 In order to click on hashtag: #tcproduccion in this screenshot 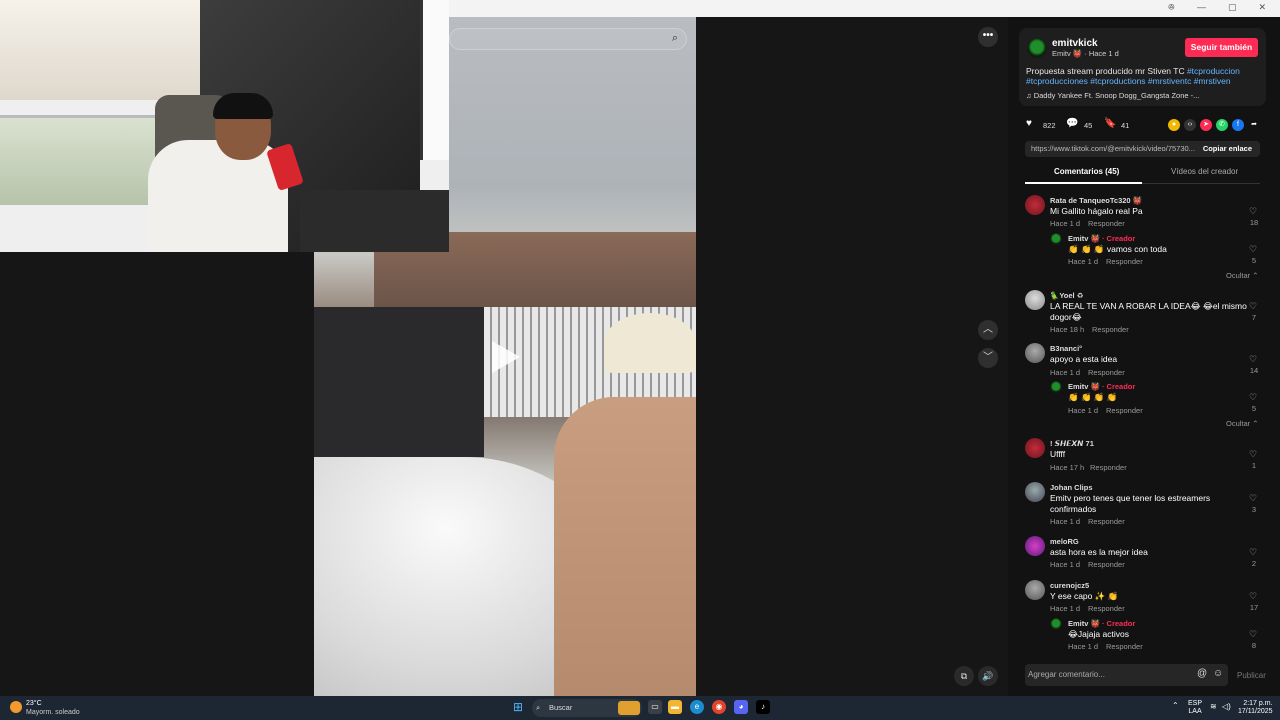, I will do `click(1213, 71)`.